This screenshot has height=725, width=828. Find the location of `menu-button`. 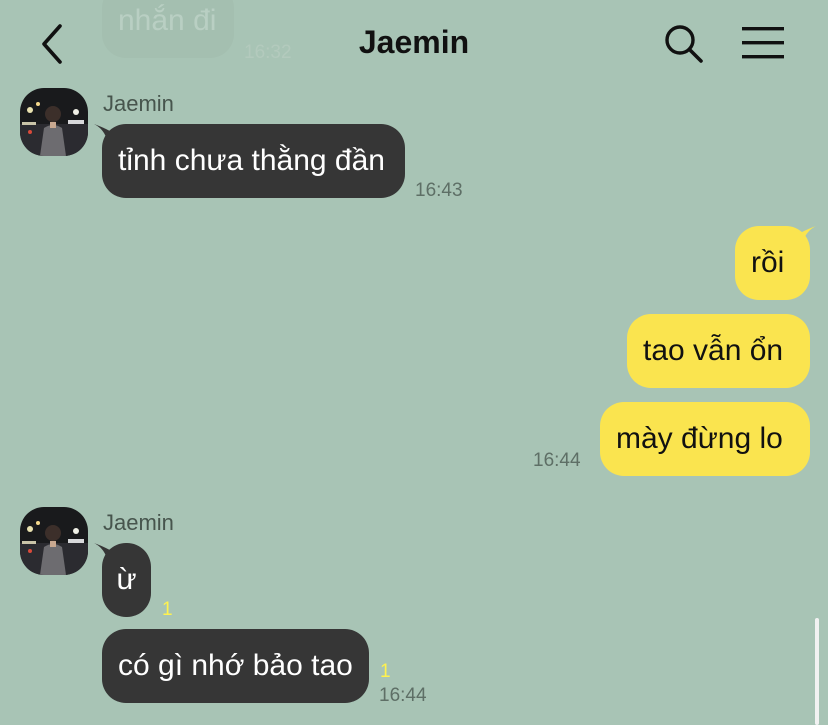

menu-button is located at coordinates (764, 43).